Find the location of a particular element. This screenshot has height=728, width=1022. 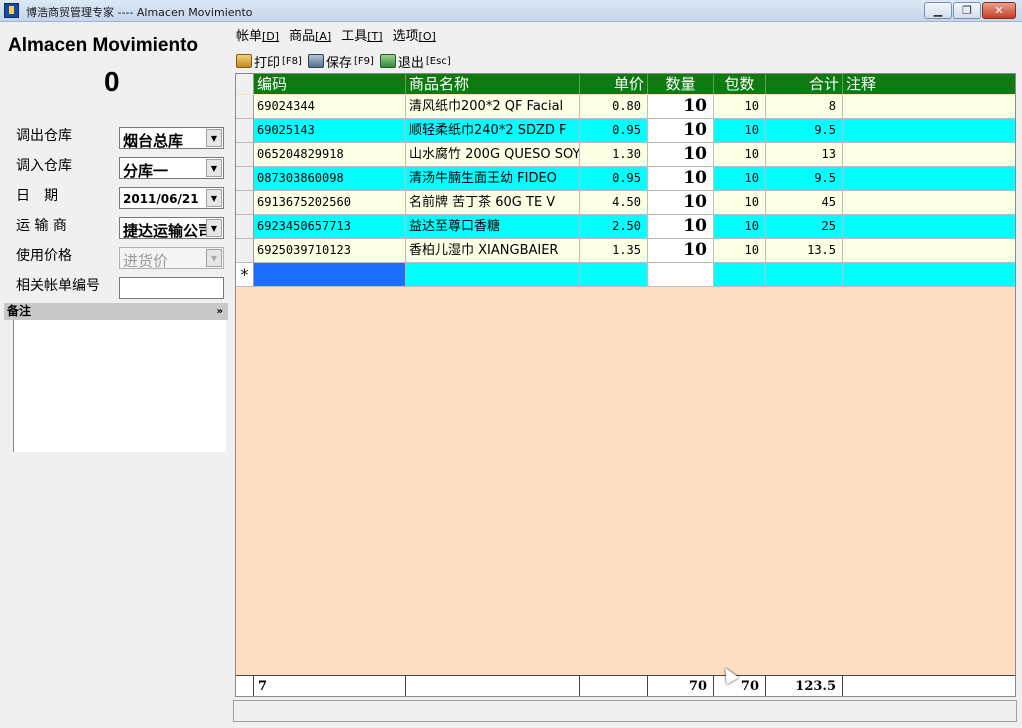

cell-name: 益达至尊口香糖 is located at coordinates (493, 227).